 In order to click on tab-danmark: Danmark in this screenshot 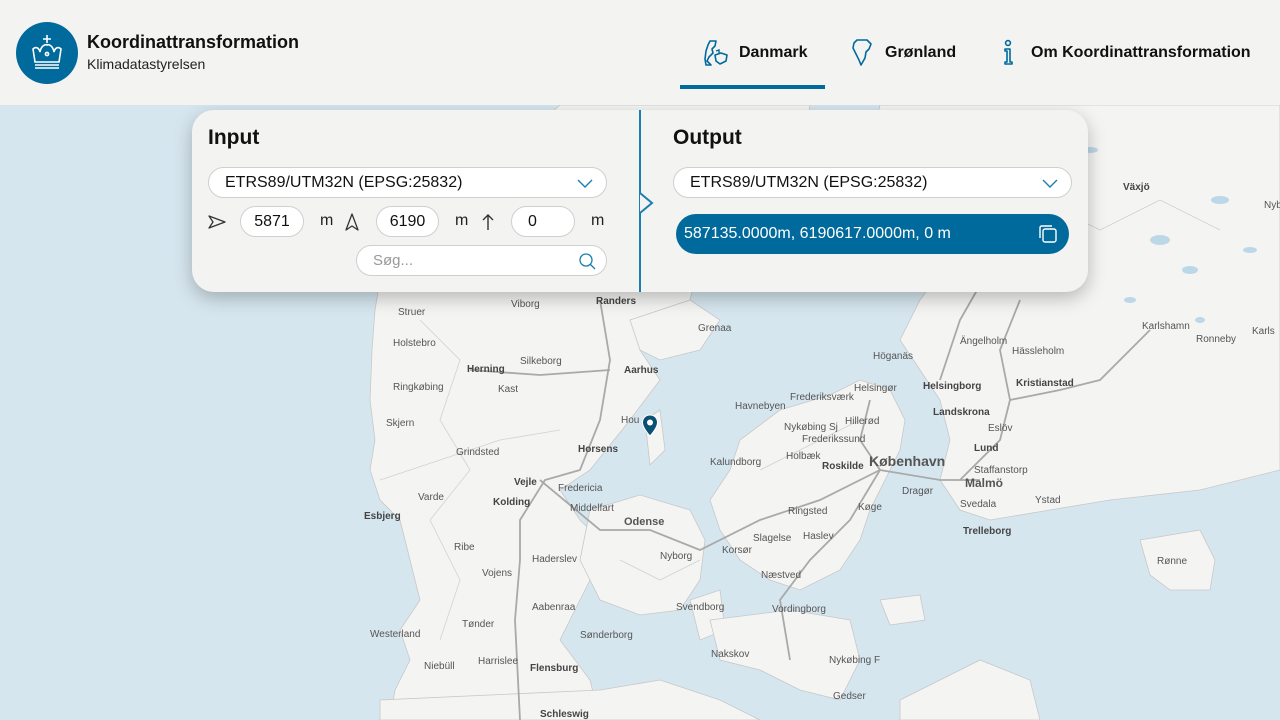, I will do `click(755, 52)`.